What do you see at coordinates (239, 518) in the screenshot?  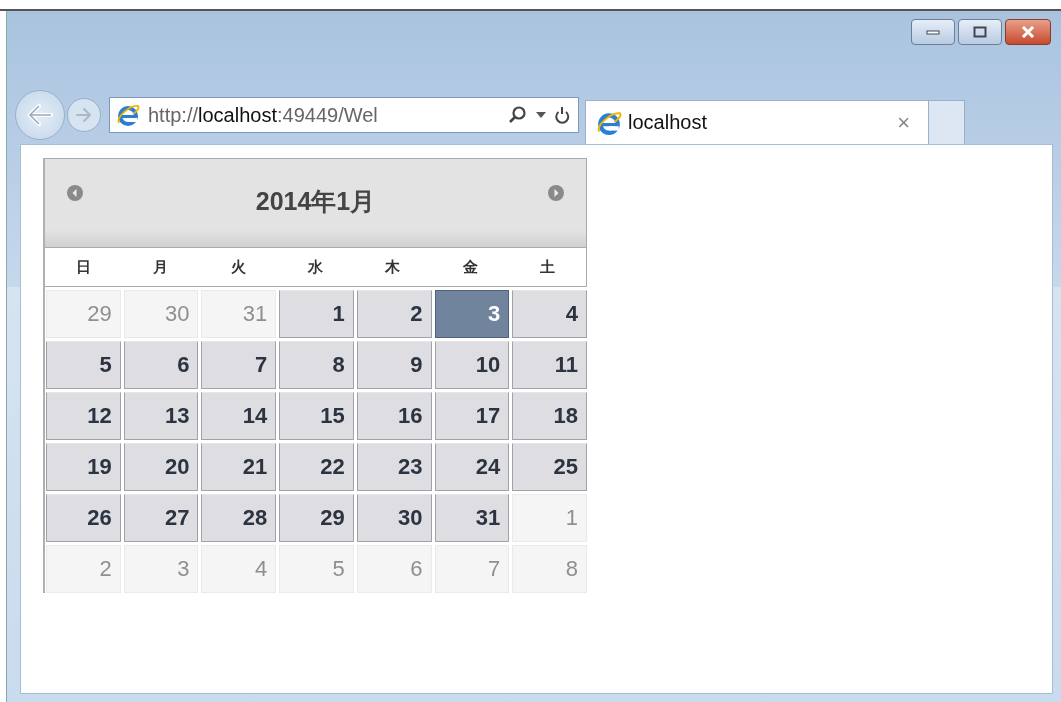 I see `day-cell: 28` at bounding box center [239, 518].